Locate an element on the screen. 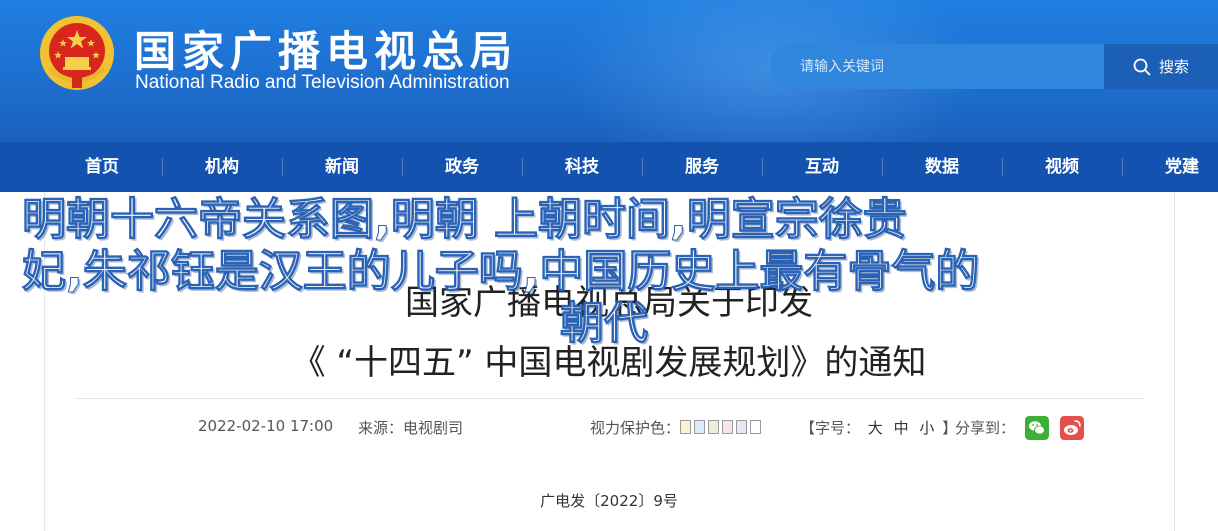  search-icon is located at coordinates (1142, 66).